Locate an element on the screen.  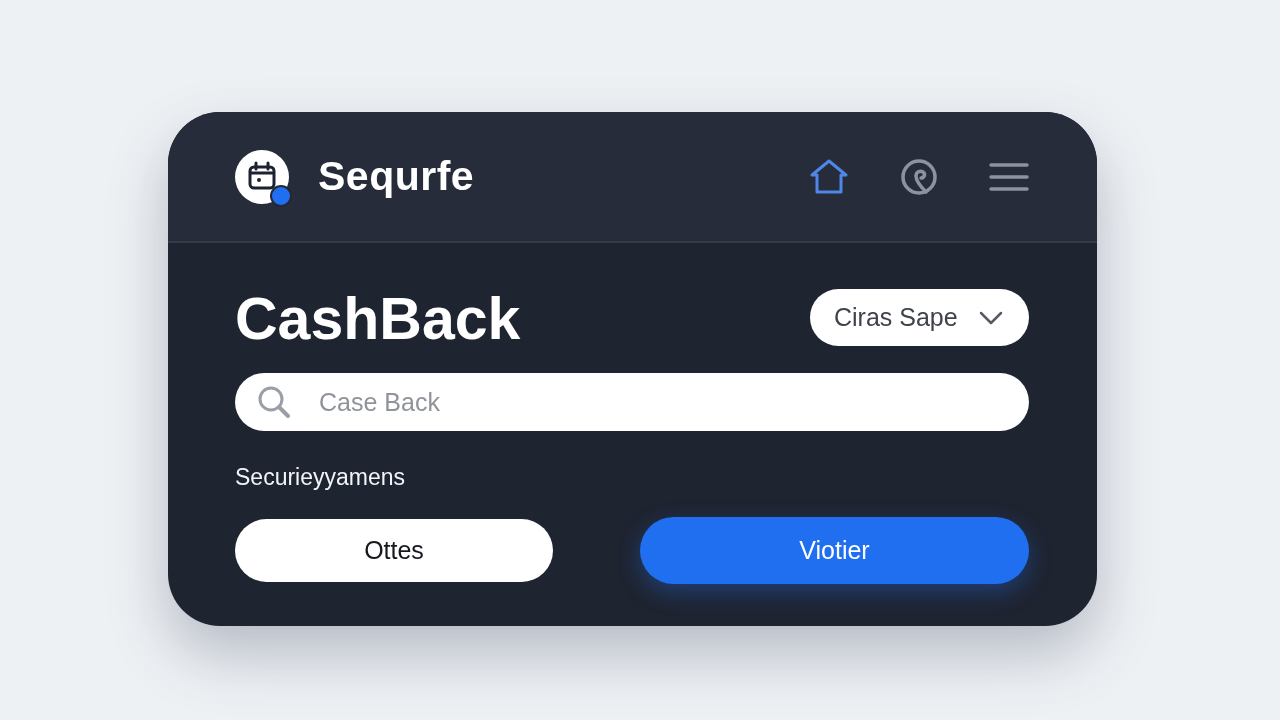
search-icon is located at coordinates (274, 402).